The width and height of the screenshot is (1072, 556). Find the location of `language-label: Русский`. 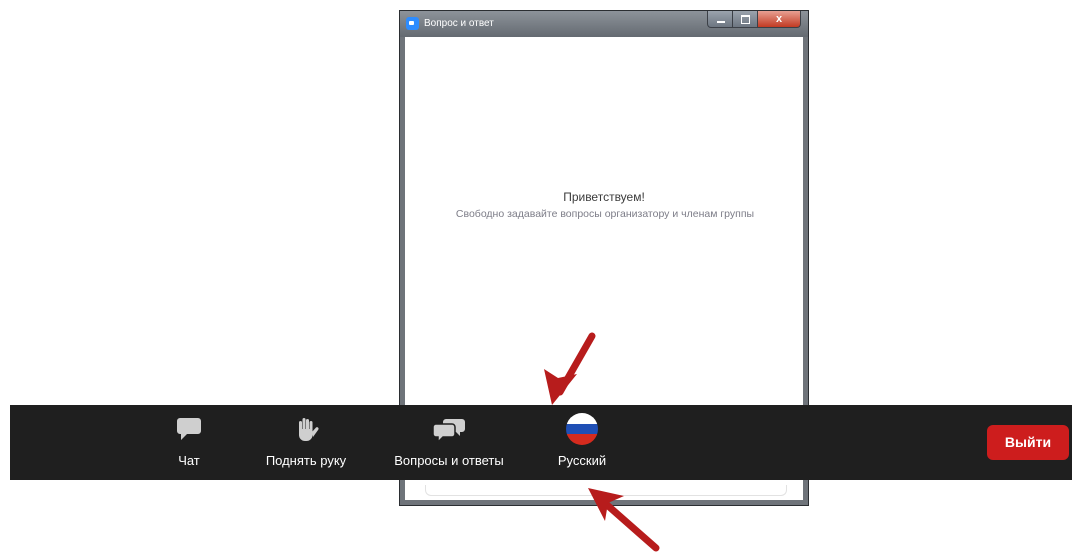

language-label: Русский is located at coordinates (582, 460).